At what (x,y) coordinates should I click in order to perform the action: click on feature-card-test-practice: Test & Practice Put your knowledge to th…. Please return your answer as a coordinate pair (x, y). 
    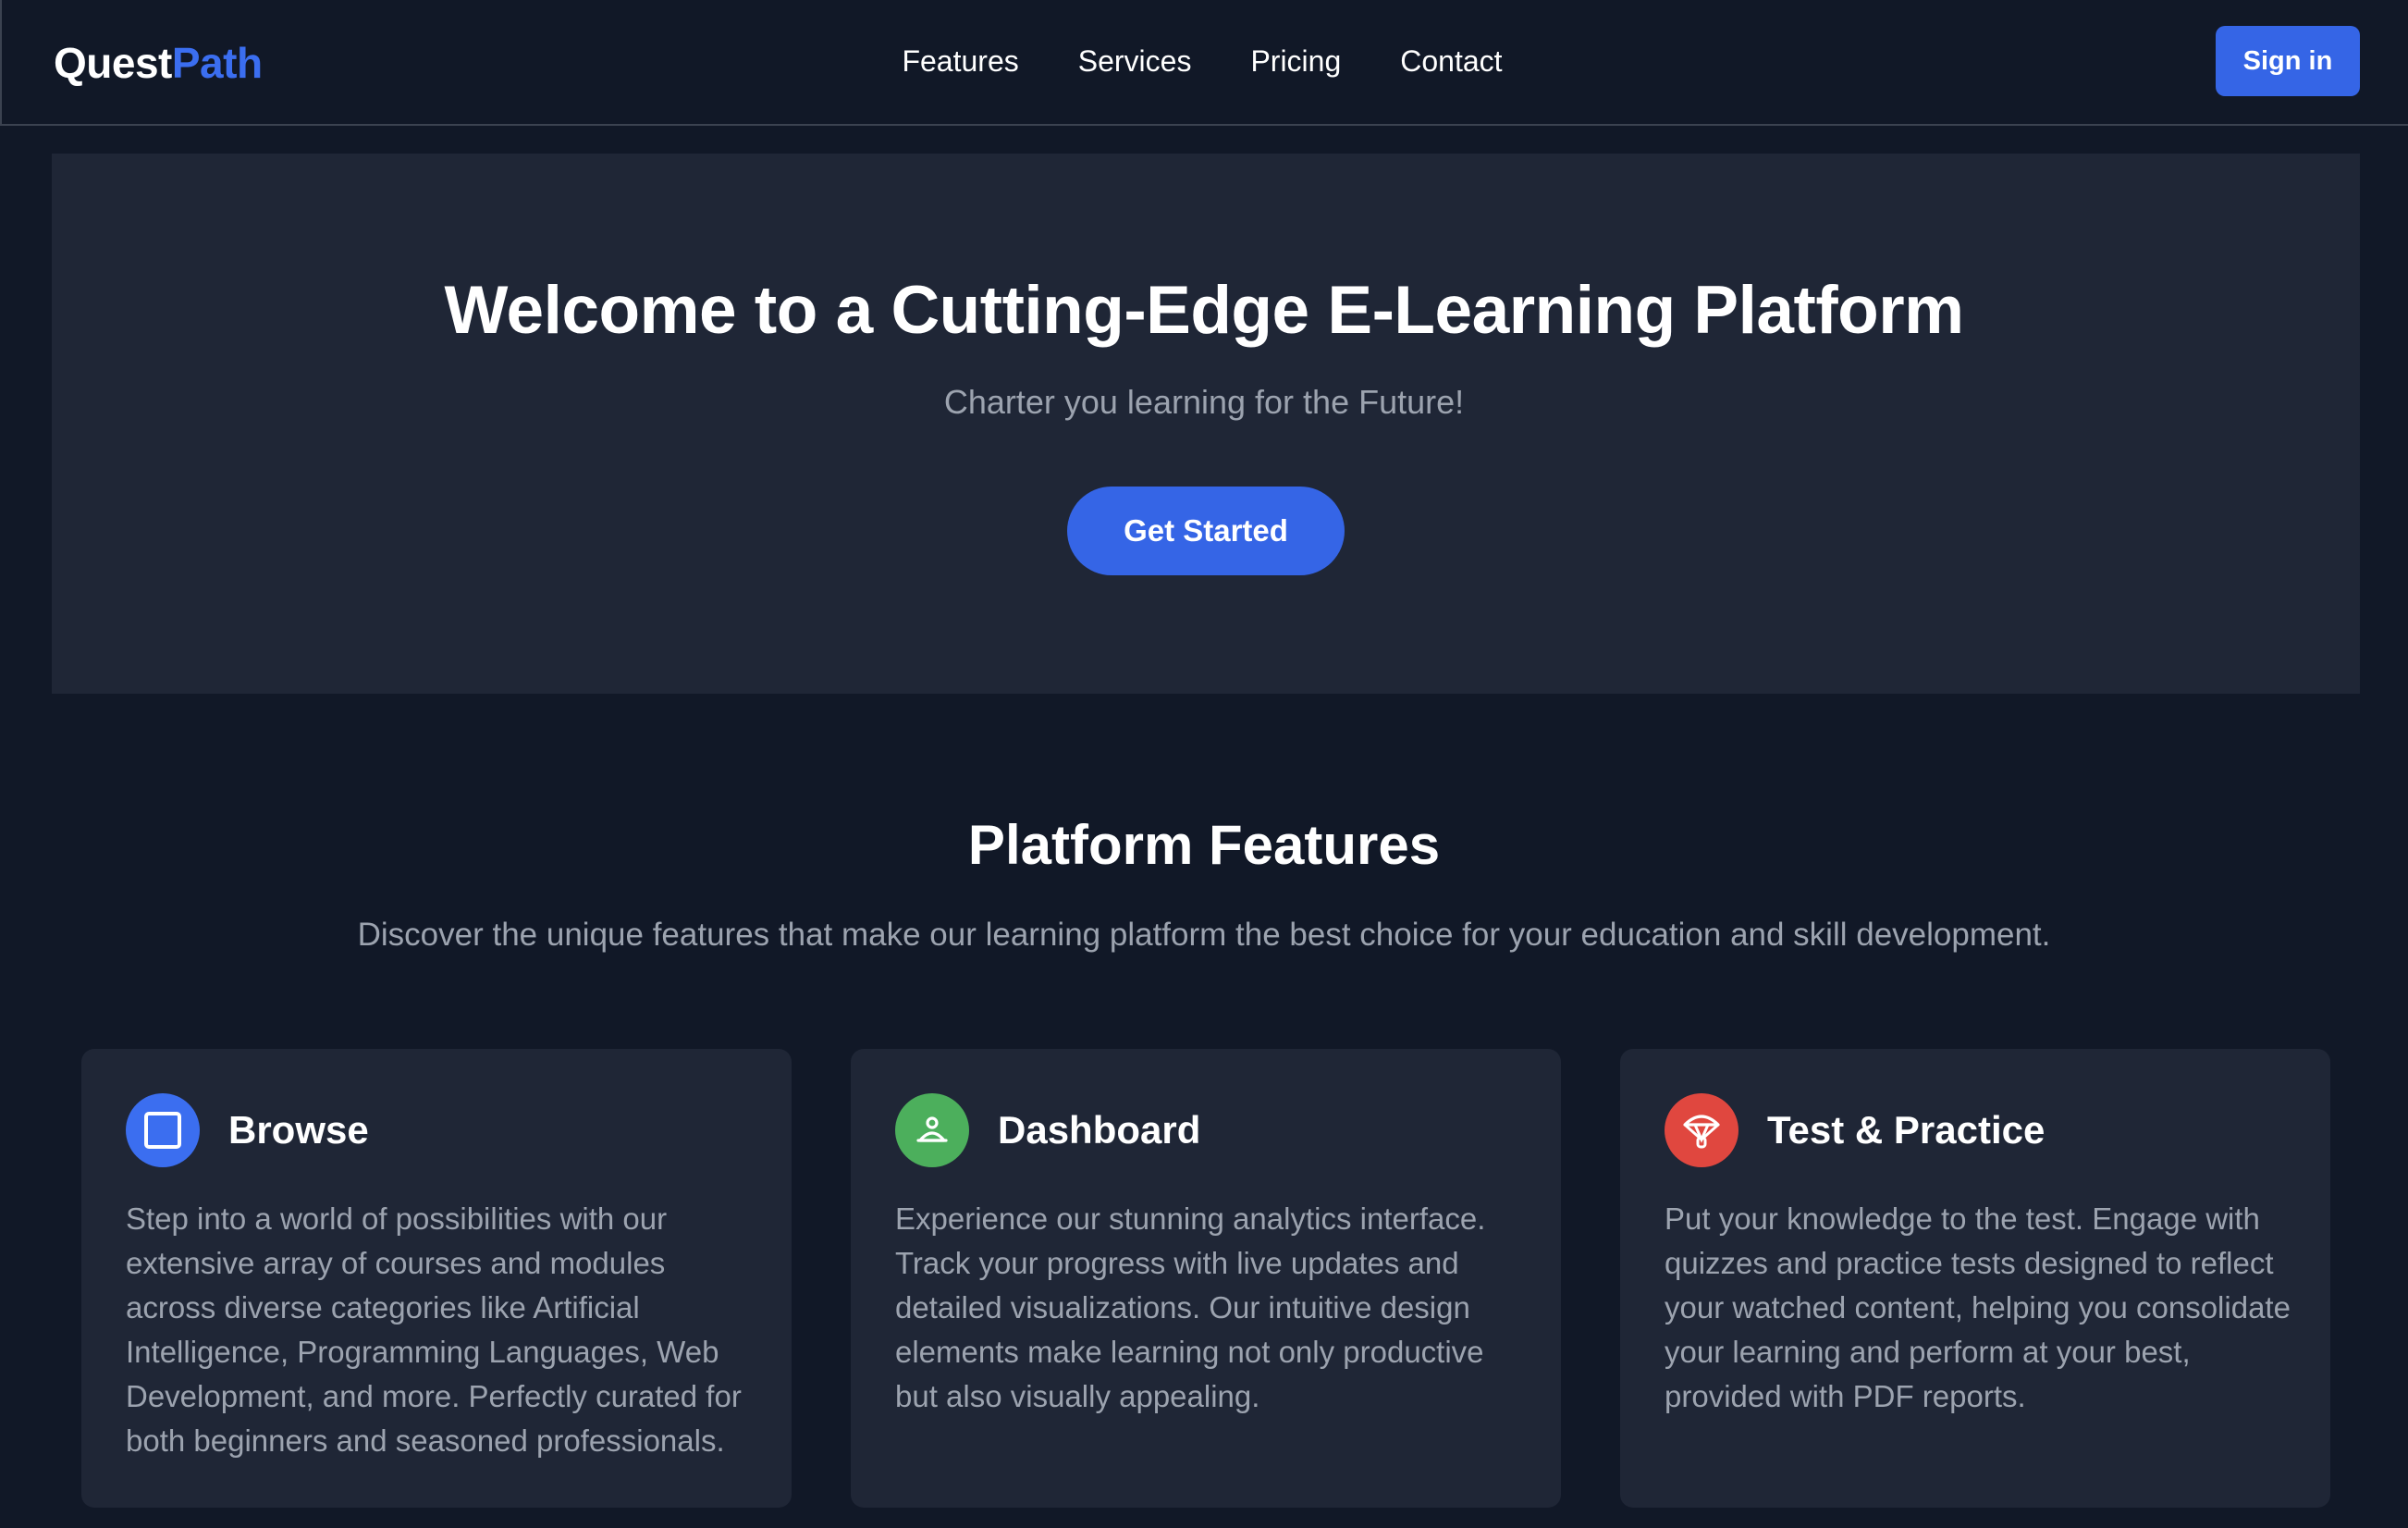
    Looking at the image, I should click on (1975, 1278).